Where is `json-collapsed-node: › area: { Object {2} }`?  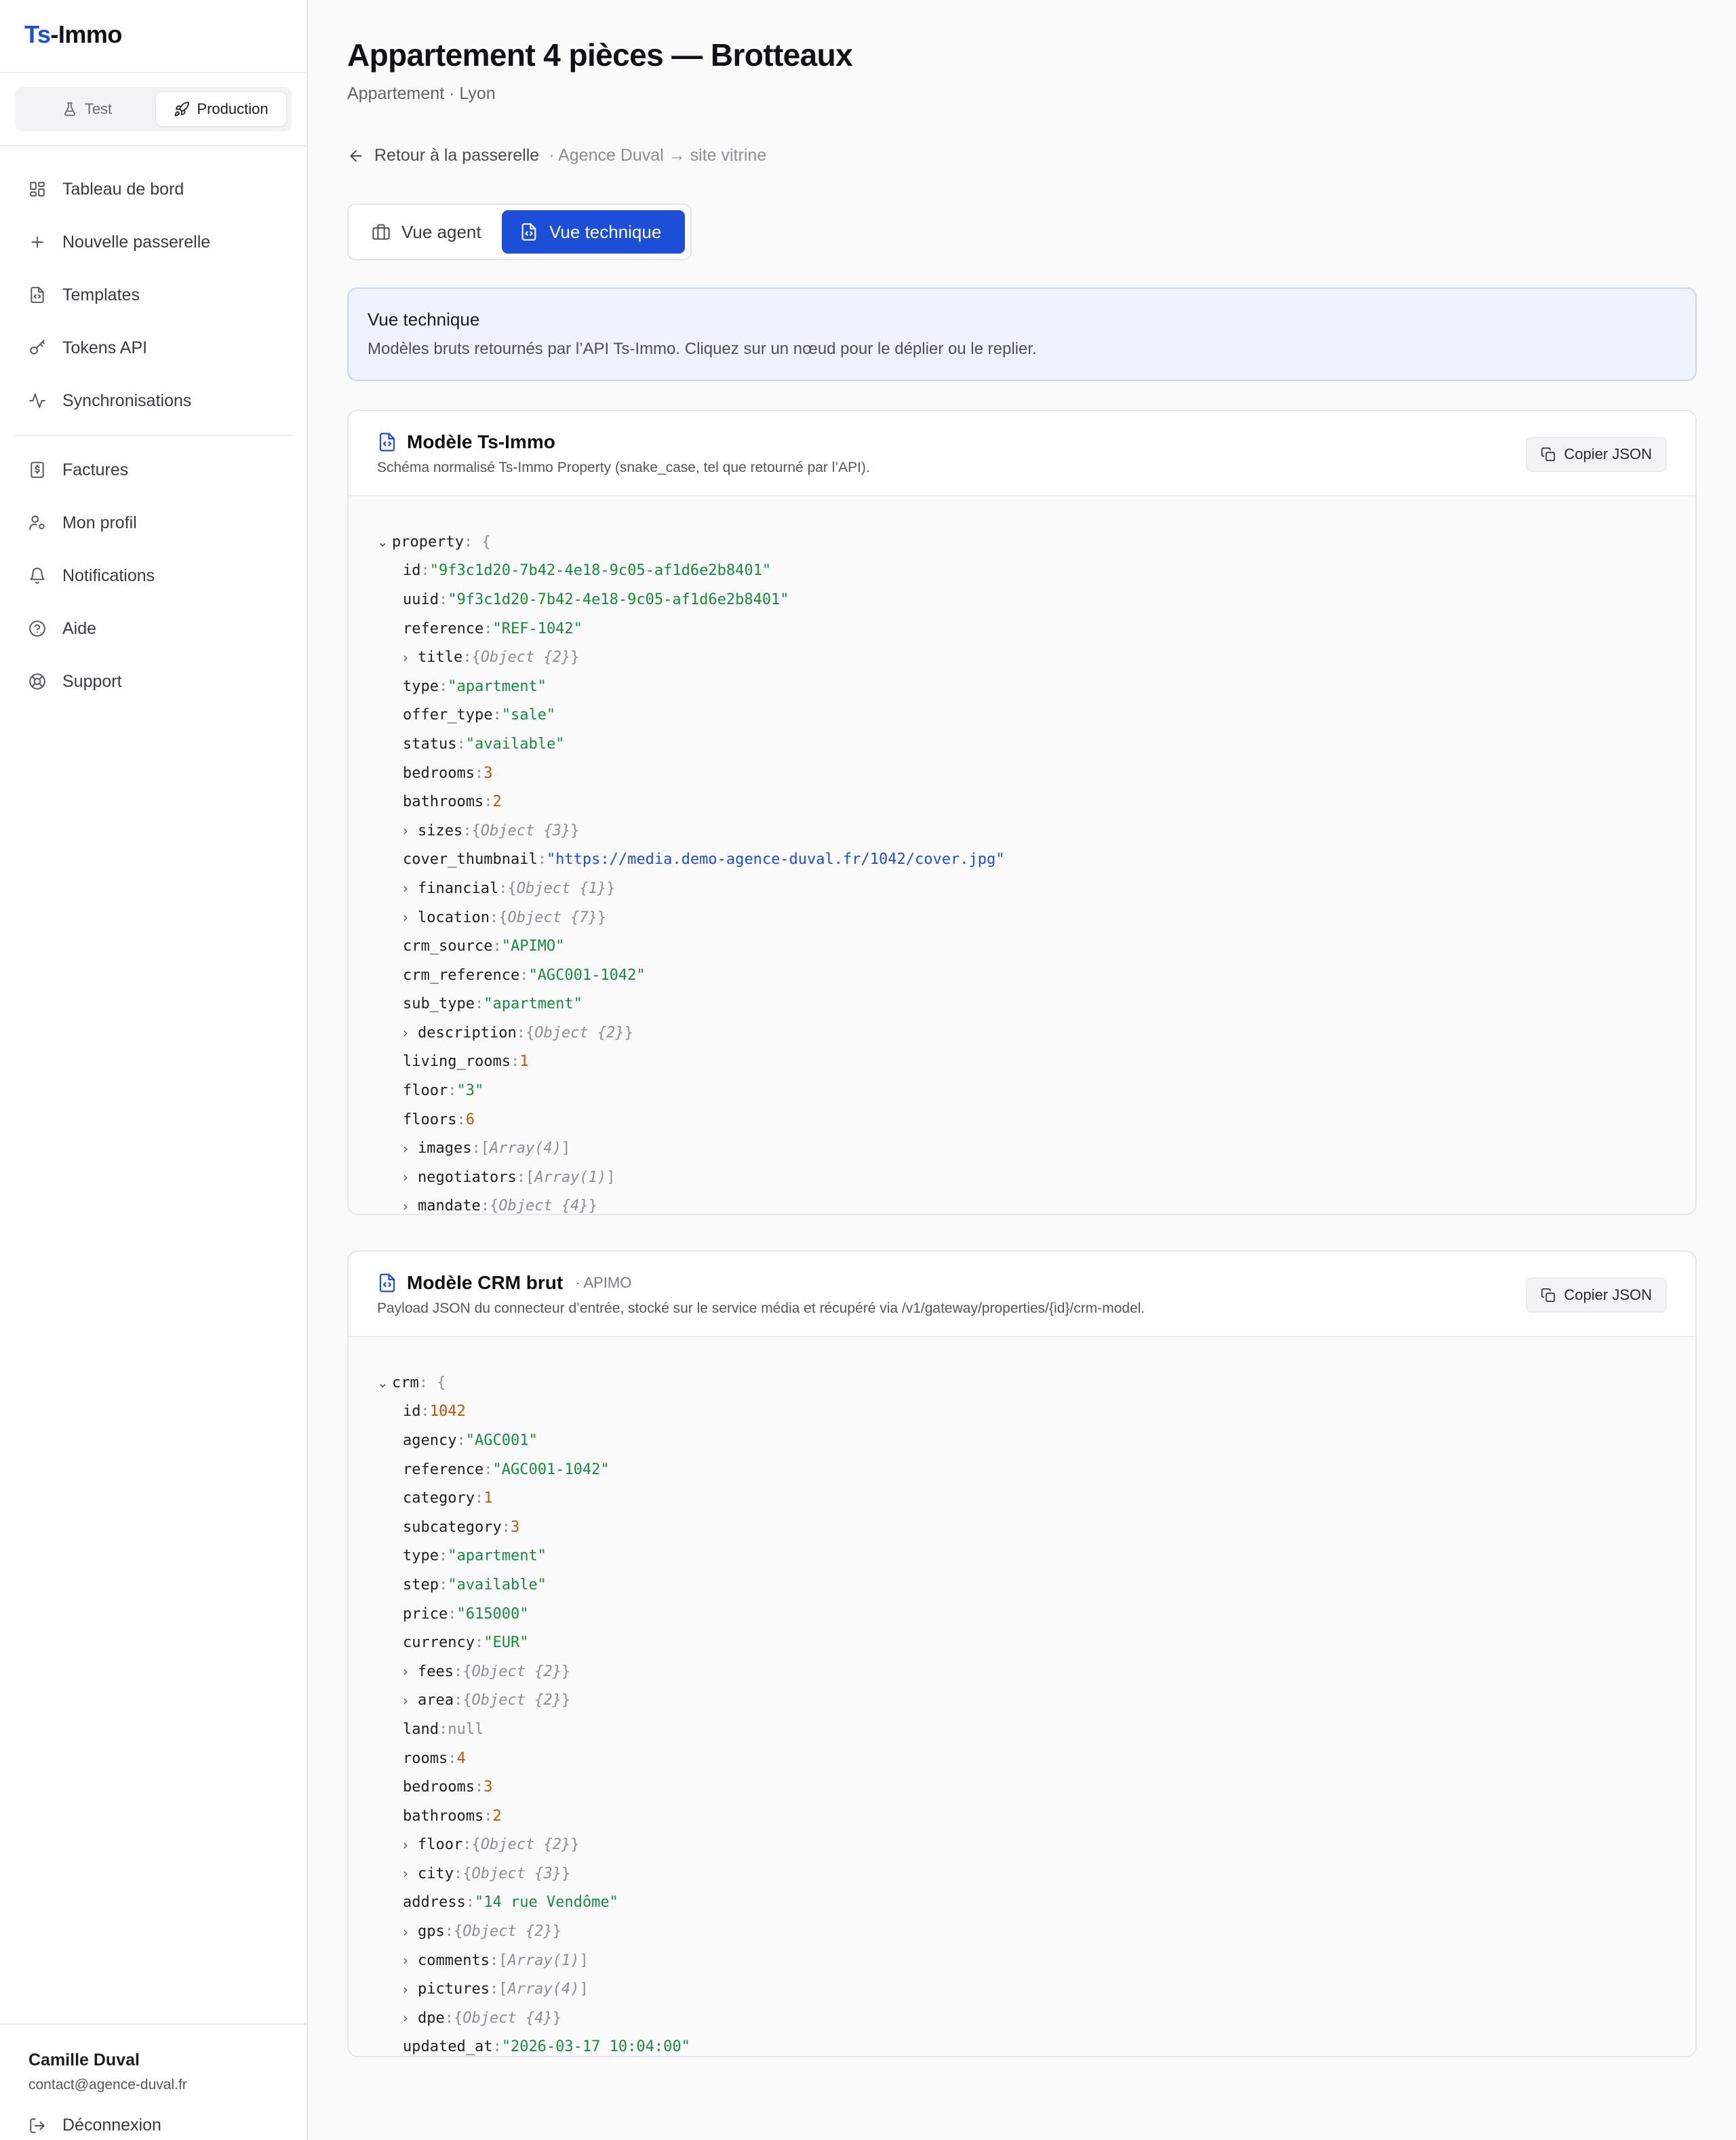
json-collapsed-node: › area: { Object {2} } is located at coordinates (1022, 1701).